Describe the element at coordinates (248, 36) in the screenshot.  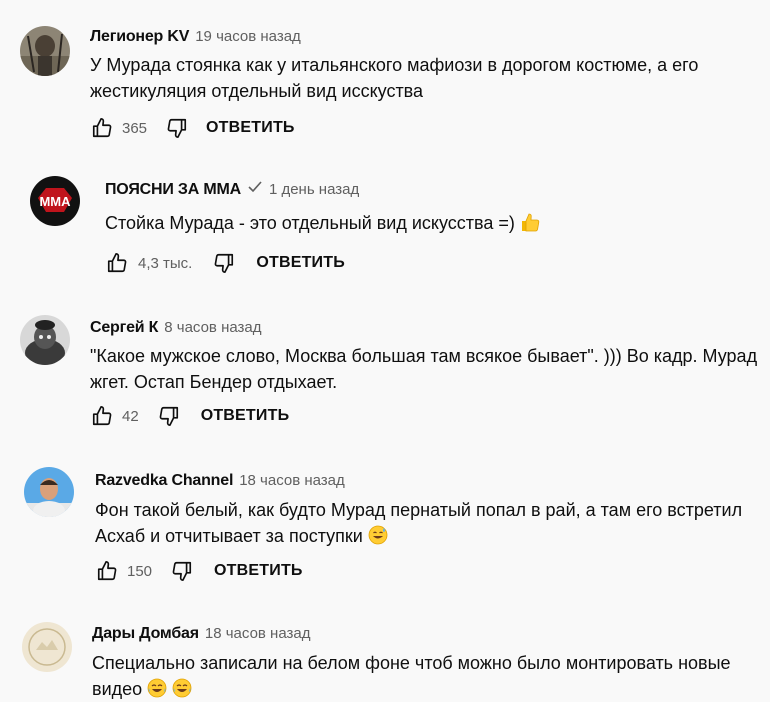
I see `timestamp: 19 часов назад` at that location.